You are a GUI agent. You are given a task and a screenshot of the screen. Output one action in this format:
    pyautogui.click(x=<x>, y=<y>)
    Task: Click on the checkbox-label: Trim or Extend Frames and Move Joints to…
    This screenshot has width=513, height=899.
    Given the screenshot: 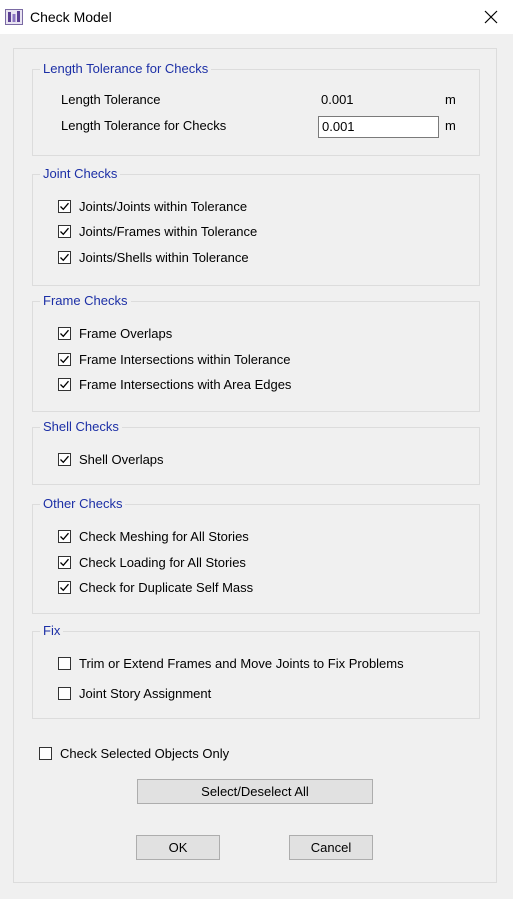 What is the action you would take?
    pyautogui.click(x=241, y=663)
    